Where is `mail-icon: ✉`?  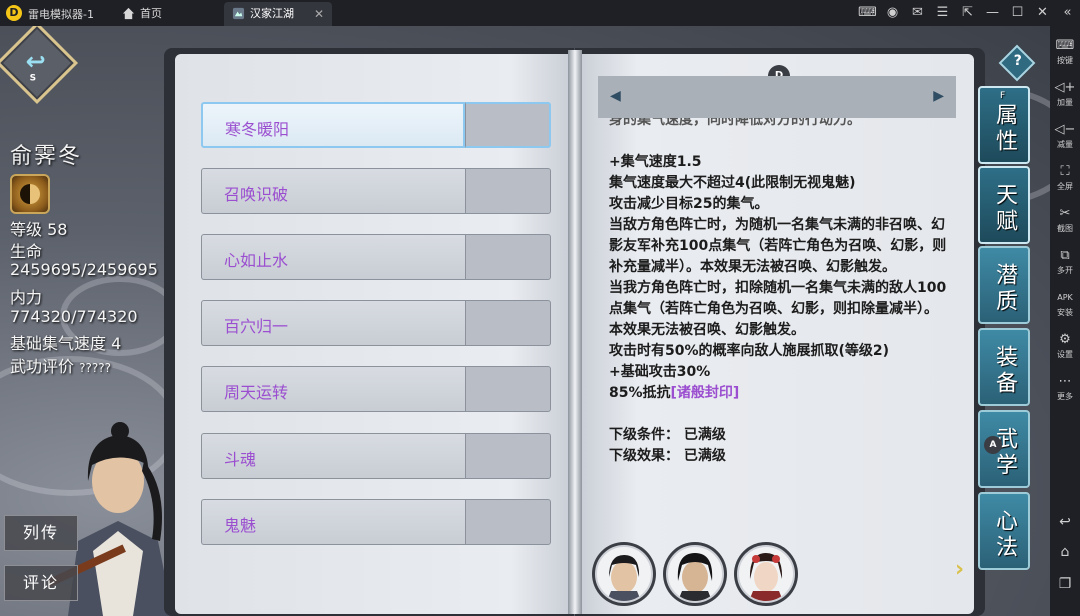
mail-icon: ✉ is located at coordinates (917, 13).